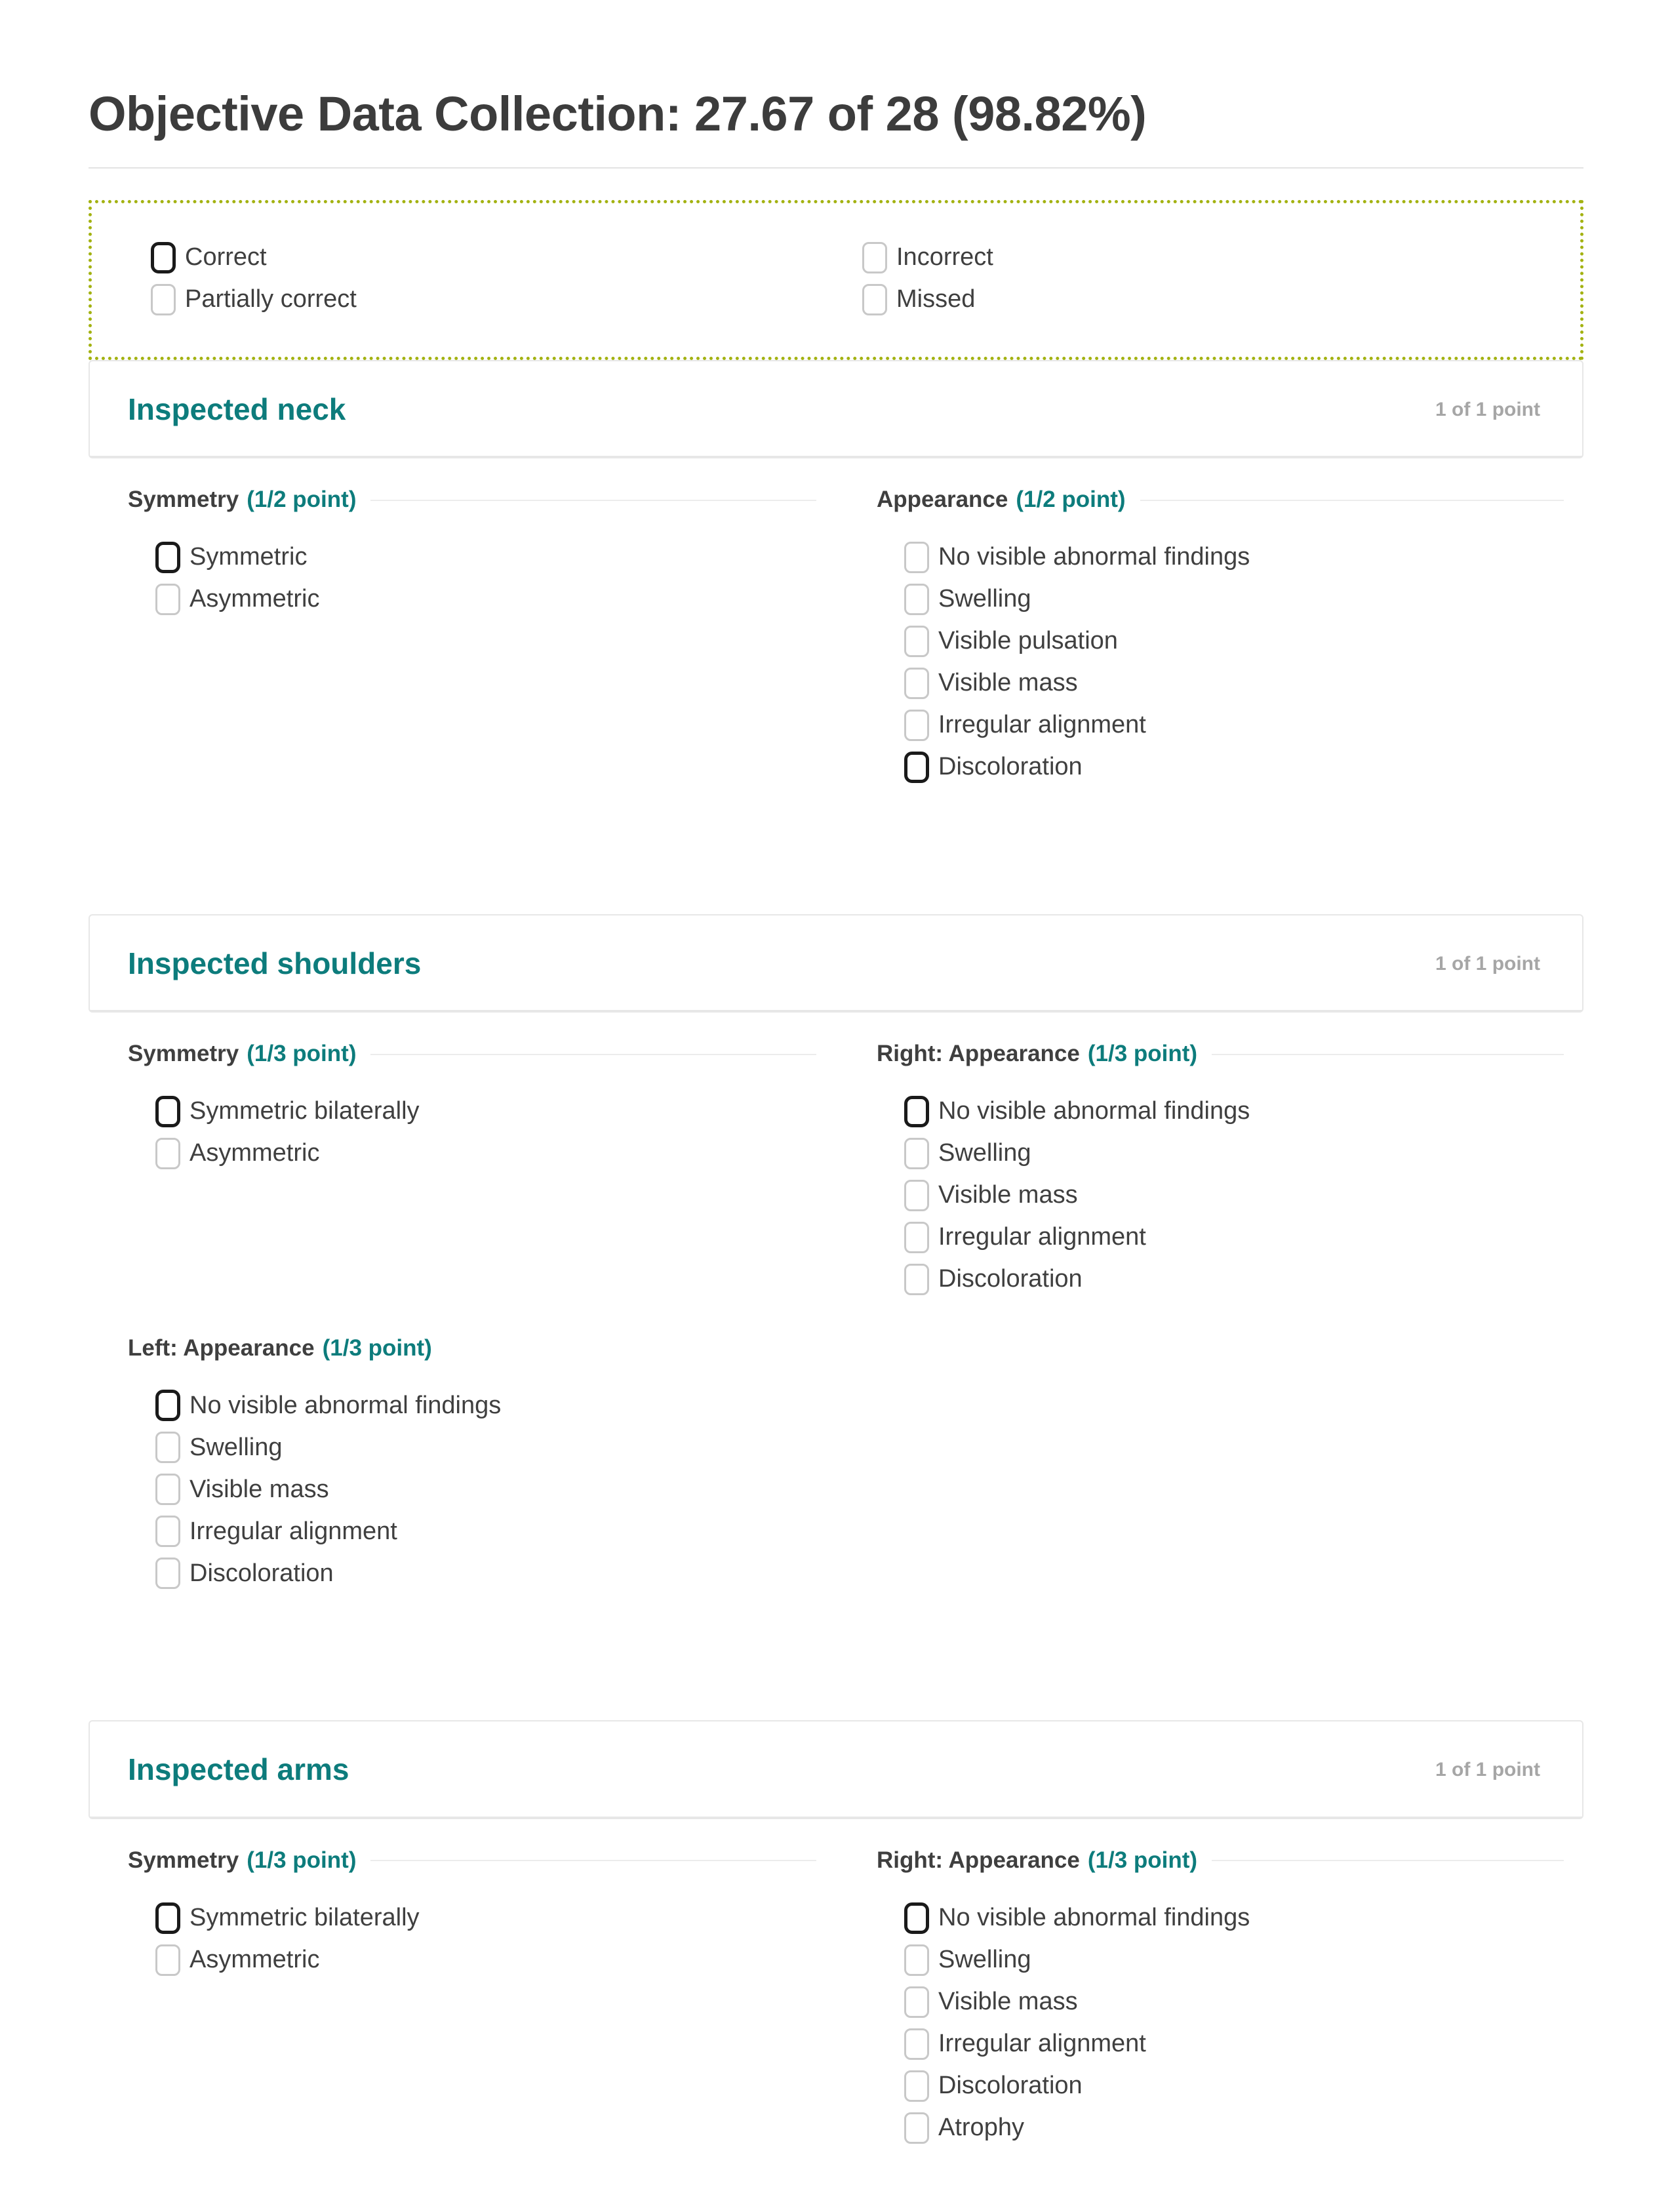 This screenshot has width=1672, height=2212. I want to click on group-heading: Symmetry (1/2 point), so click(472, 488).